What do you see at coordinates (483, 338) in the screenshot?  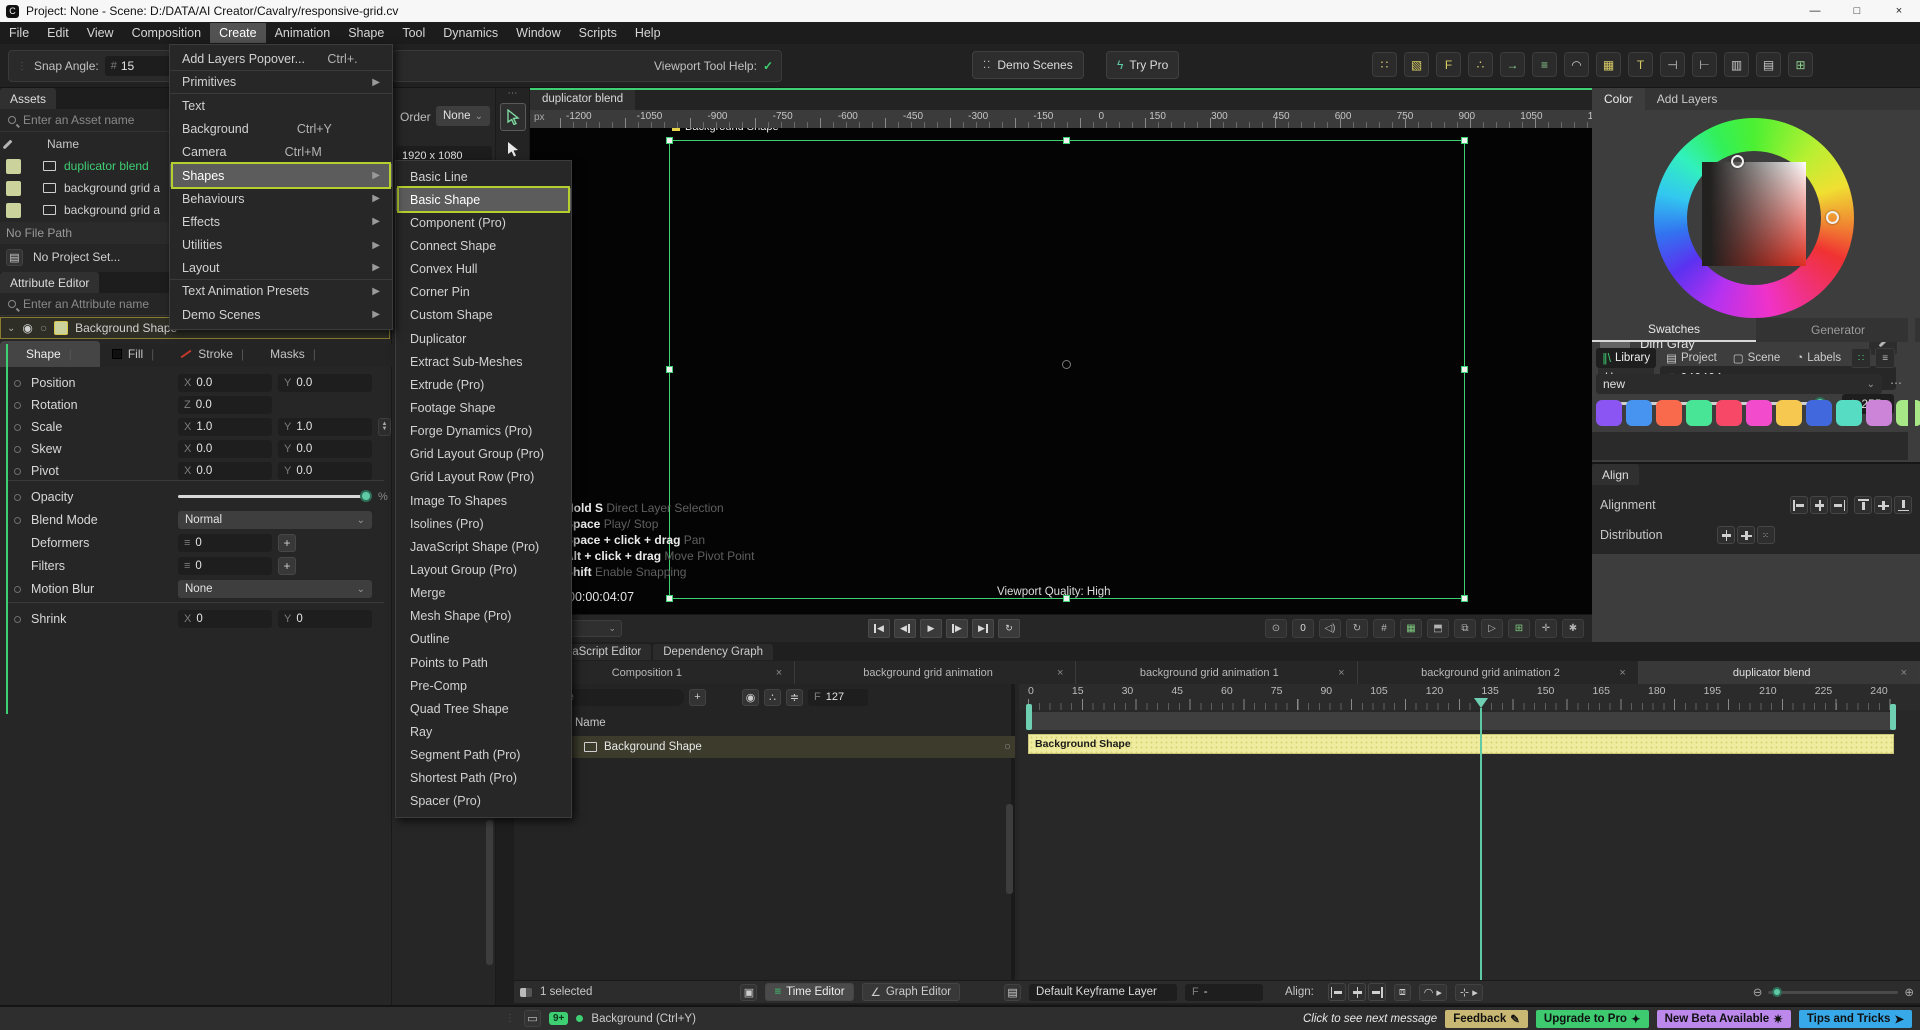 I see `submenu-item: Duplicator` at bounding box center [483, 338].